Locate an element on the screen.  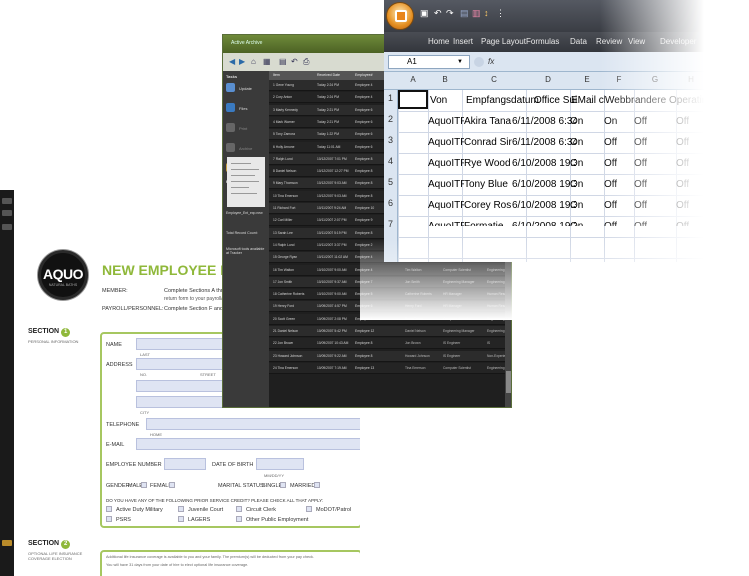
sheet-cell: Corey Ros is located at coordinates (488, 206).